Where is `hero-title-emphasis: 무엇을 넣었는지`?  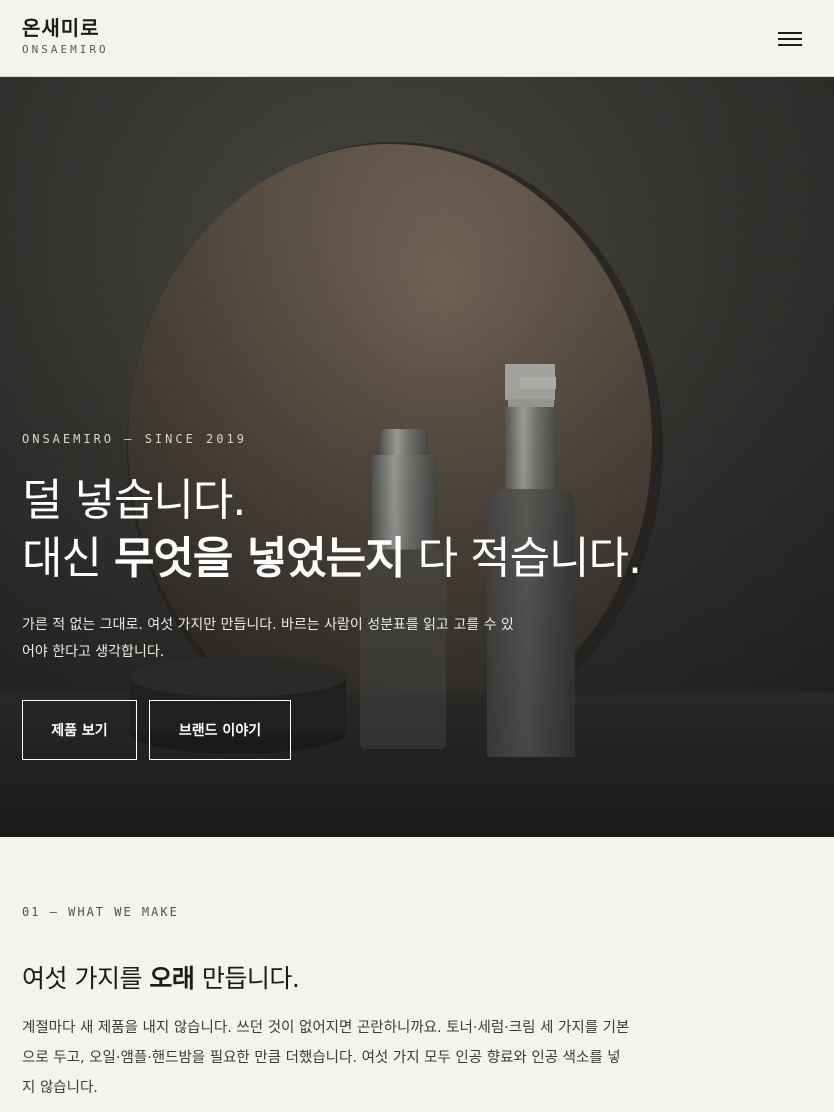 hero-title-emphasis: 무엇을 넣었는지 is located at coordinates (259, 558).